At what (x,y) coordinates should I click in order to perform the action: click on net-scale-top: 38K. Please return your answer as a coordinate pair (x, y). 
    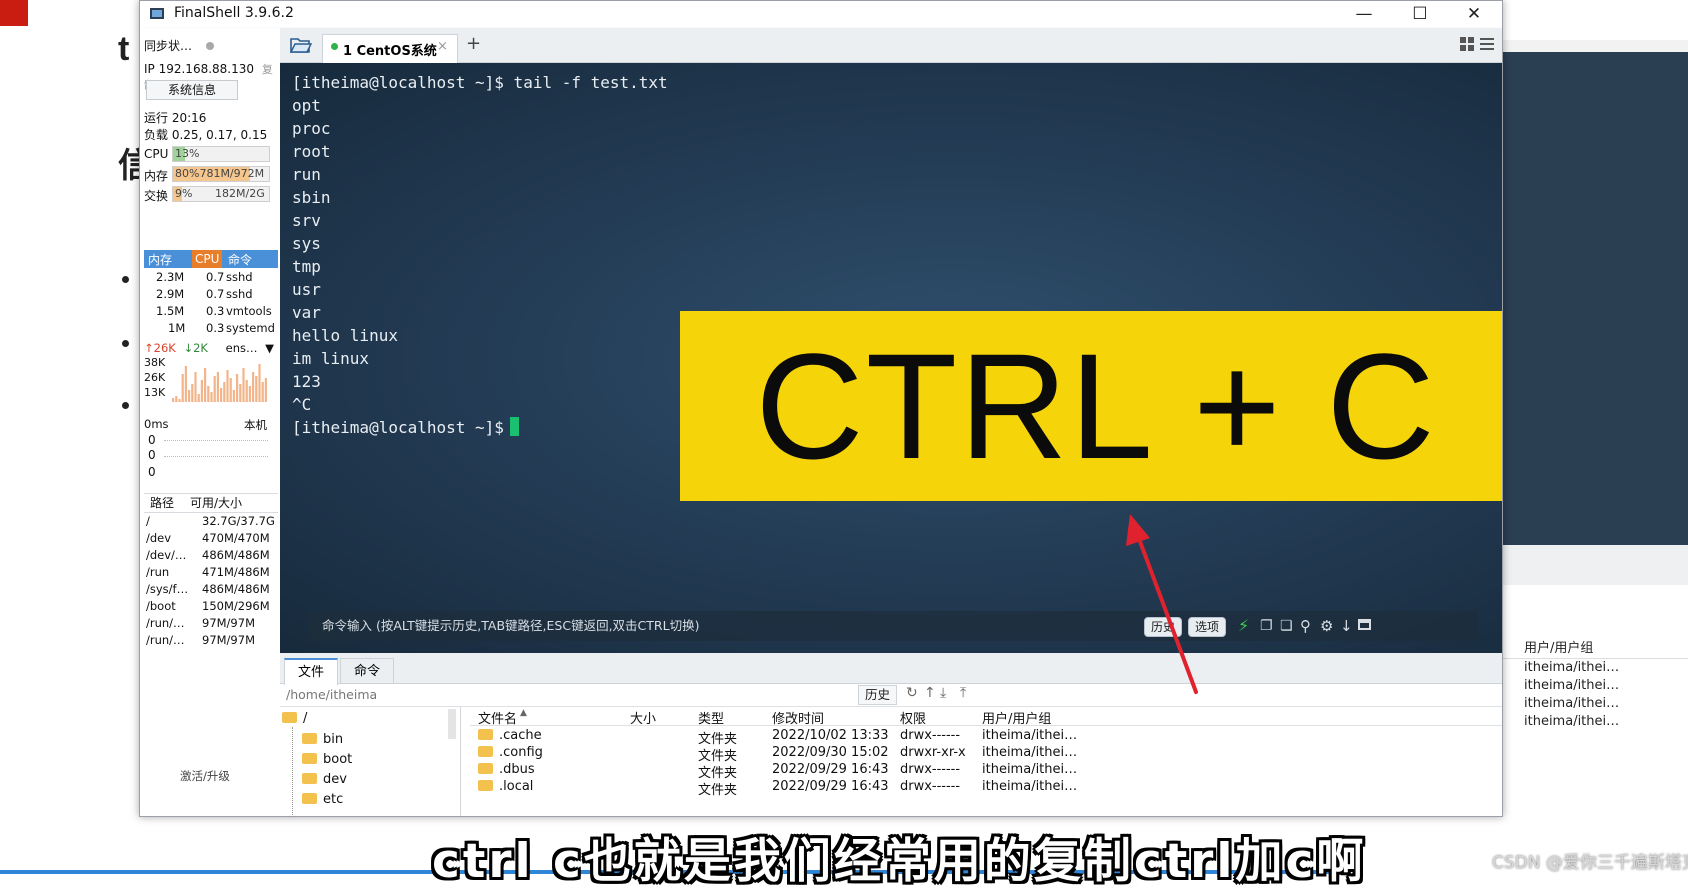
    Looking at the image, I should click on (155, 362).